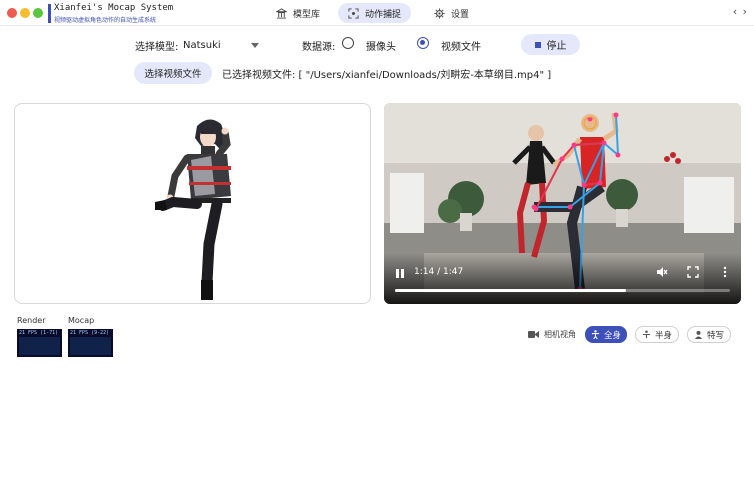  I want to click on video-controls-bar, so click(562, 278).